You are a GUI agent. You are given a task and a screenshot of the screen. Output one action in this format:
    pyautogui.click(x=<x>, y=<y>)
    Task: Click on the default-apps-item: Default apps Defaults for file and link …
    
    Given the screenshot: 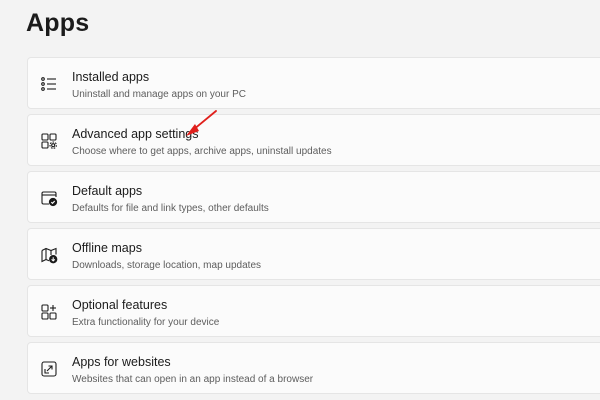 What is the action you would take?
    pyautogui.click(x=313, y=197)
    